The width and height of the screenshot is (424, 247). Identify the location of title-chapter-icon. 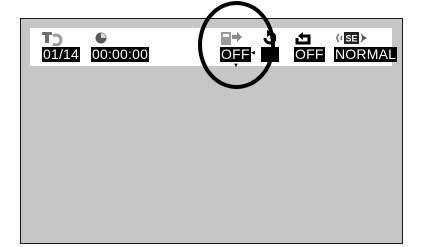
(52, 39).